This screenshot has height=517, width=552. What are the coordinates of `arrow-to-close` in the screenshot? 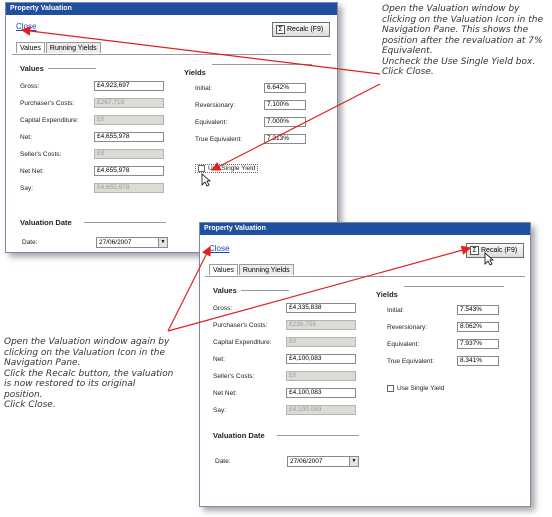 It's located at (200, 50).